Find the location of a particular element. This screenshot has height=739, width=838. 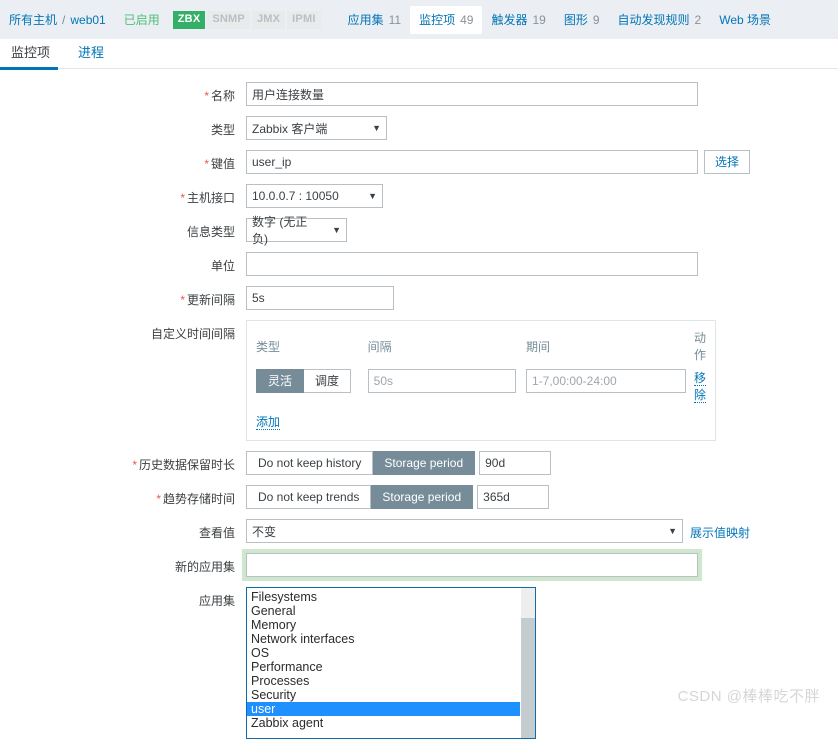

col-header-type: 类型 is located at coordinates (268, 346).